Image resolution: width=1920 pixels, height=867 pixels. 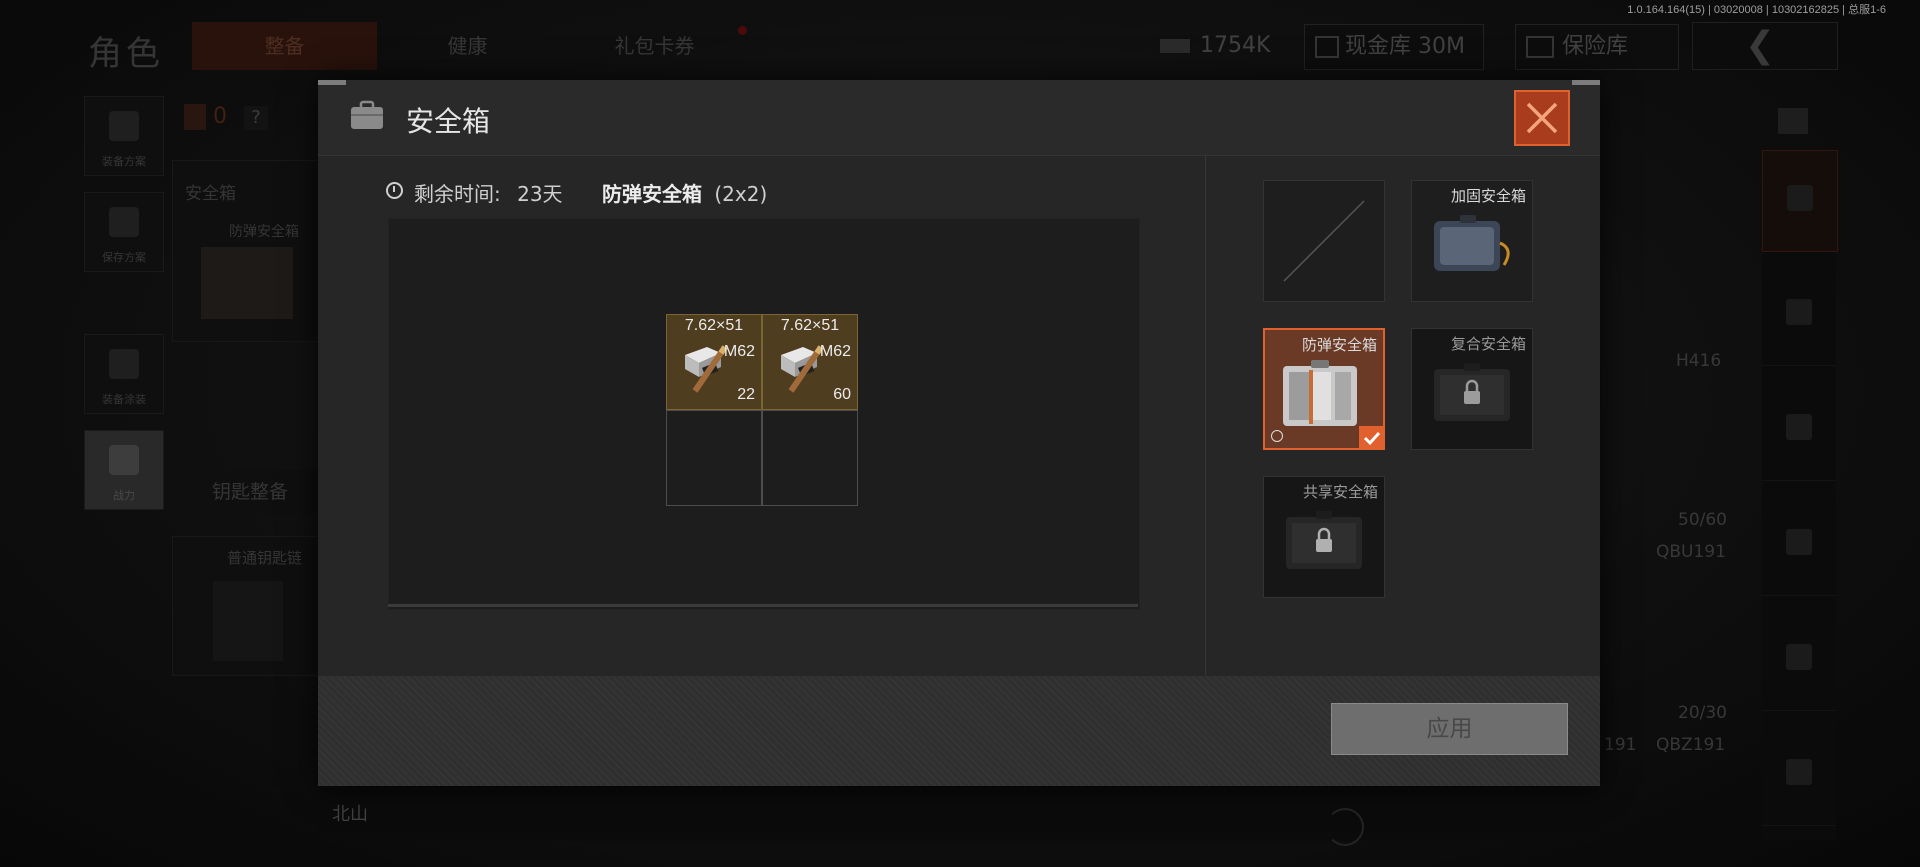 I want to click on grid-bottom-border, so click(x=763, y=605).